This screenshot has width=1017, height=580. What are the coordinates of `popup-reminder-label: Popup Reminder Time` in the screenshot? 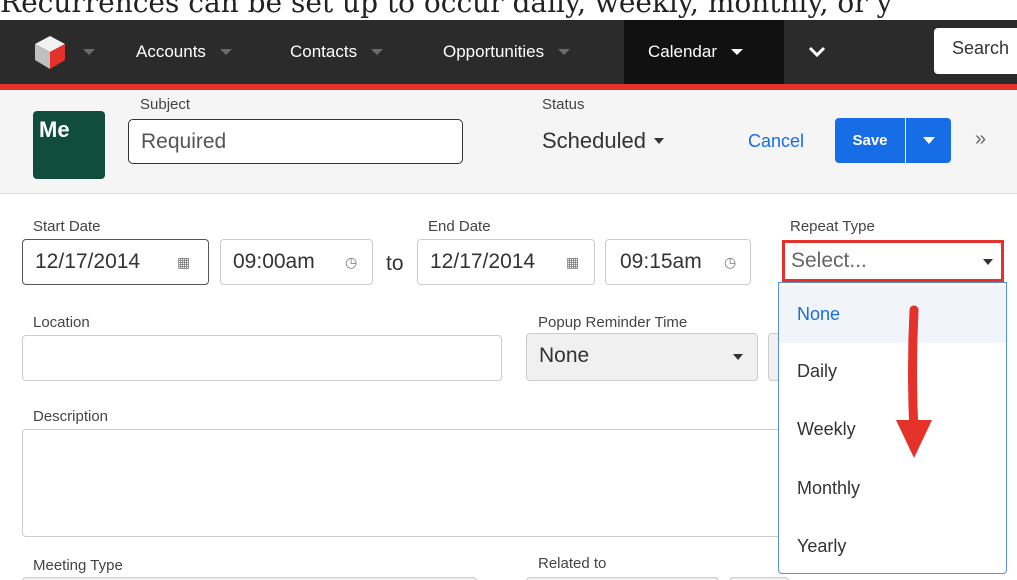 It's located at (613, 322).